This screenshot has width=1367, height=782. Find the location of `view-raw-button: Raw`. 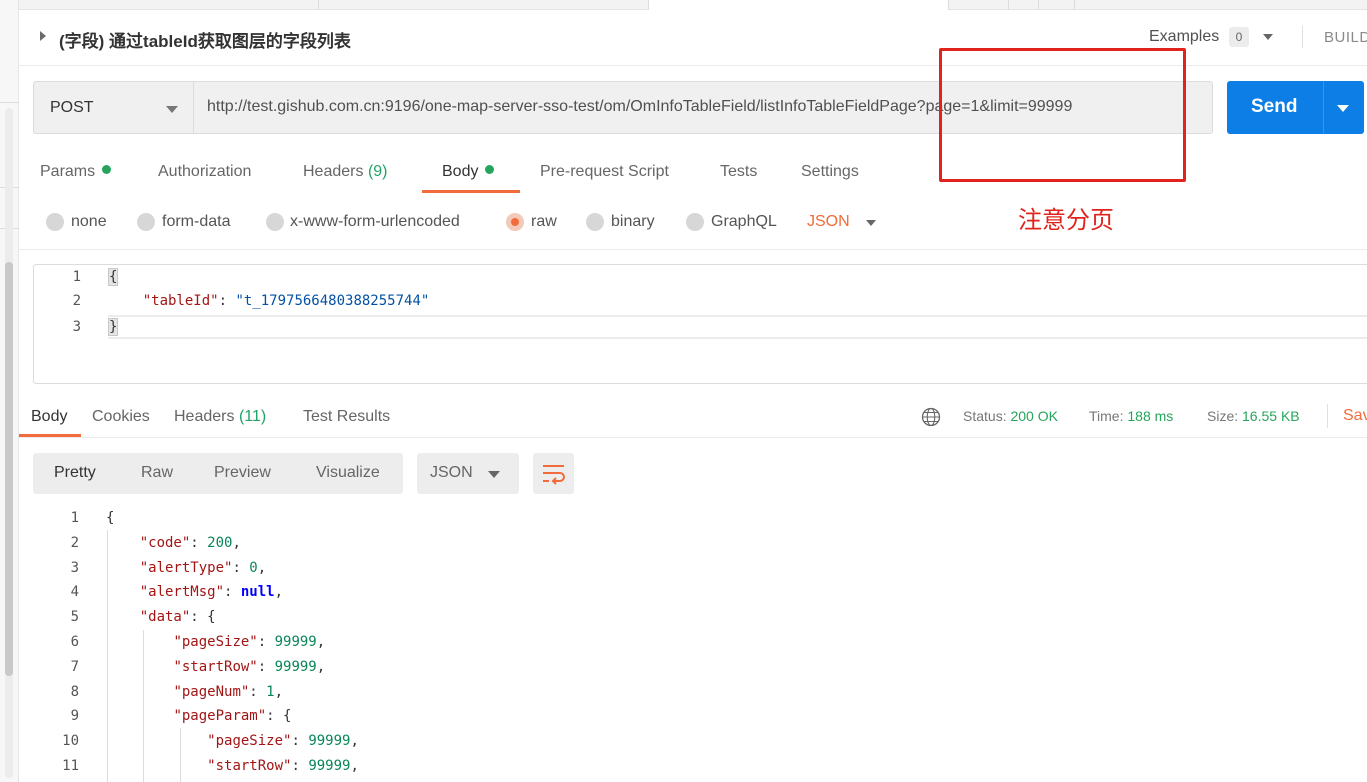

view-raw-button: Raw is located at coordinates (157, 473).